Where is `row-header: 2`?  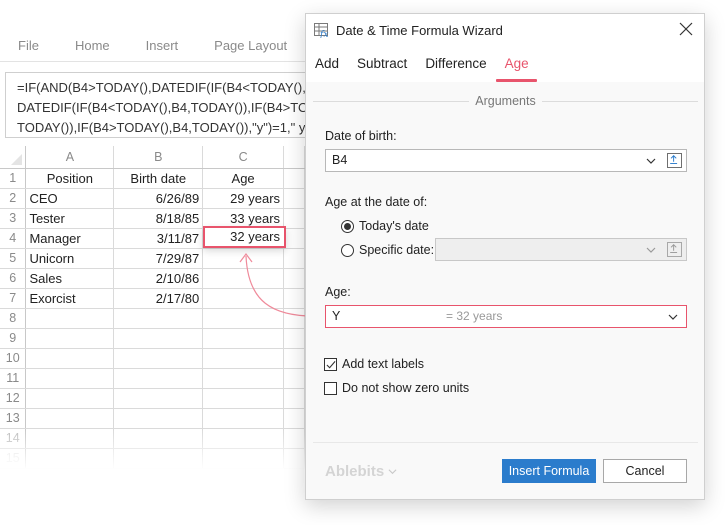 row-header: 2 is located at coordinates (13, 198).